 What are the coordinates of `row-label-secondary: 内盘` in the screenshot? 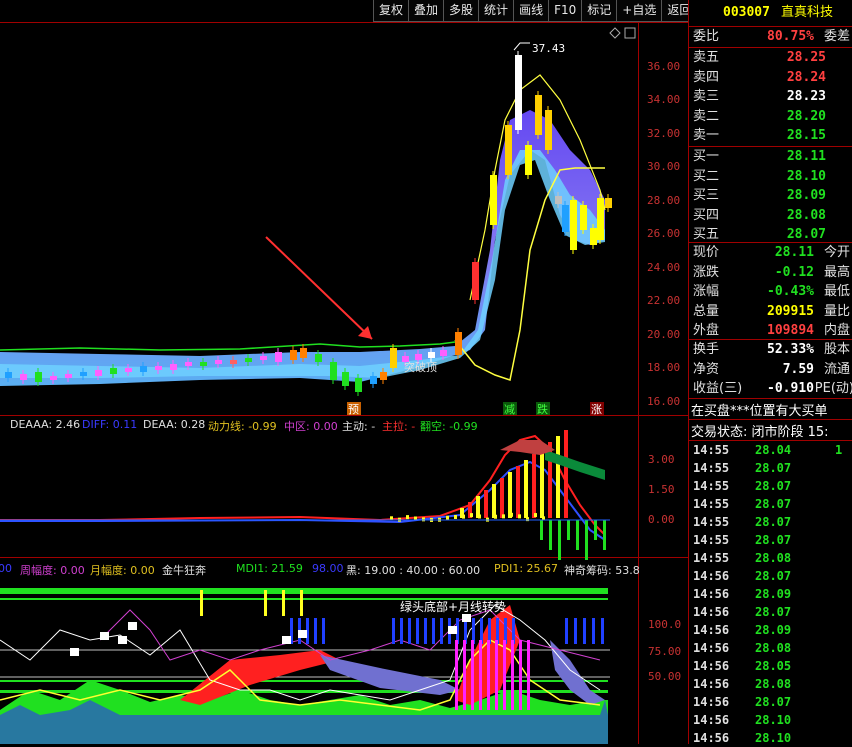 It's located at (837, 331).